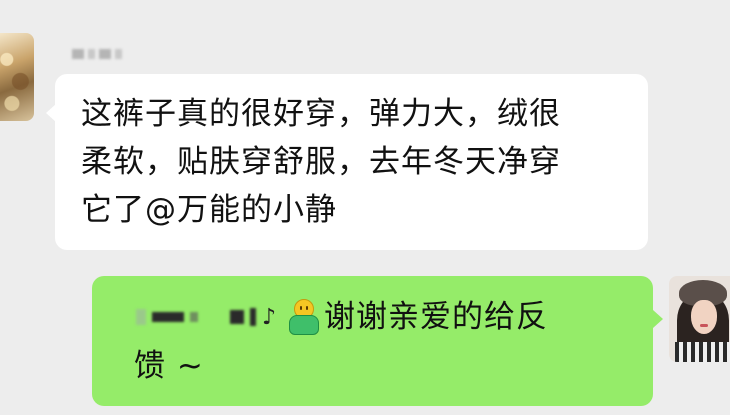 The image size is (730, 415). Describe the element at coordinates (702, 352) in the screenshot. I see `avatar-shirt` at that location.